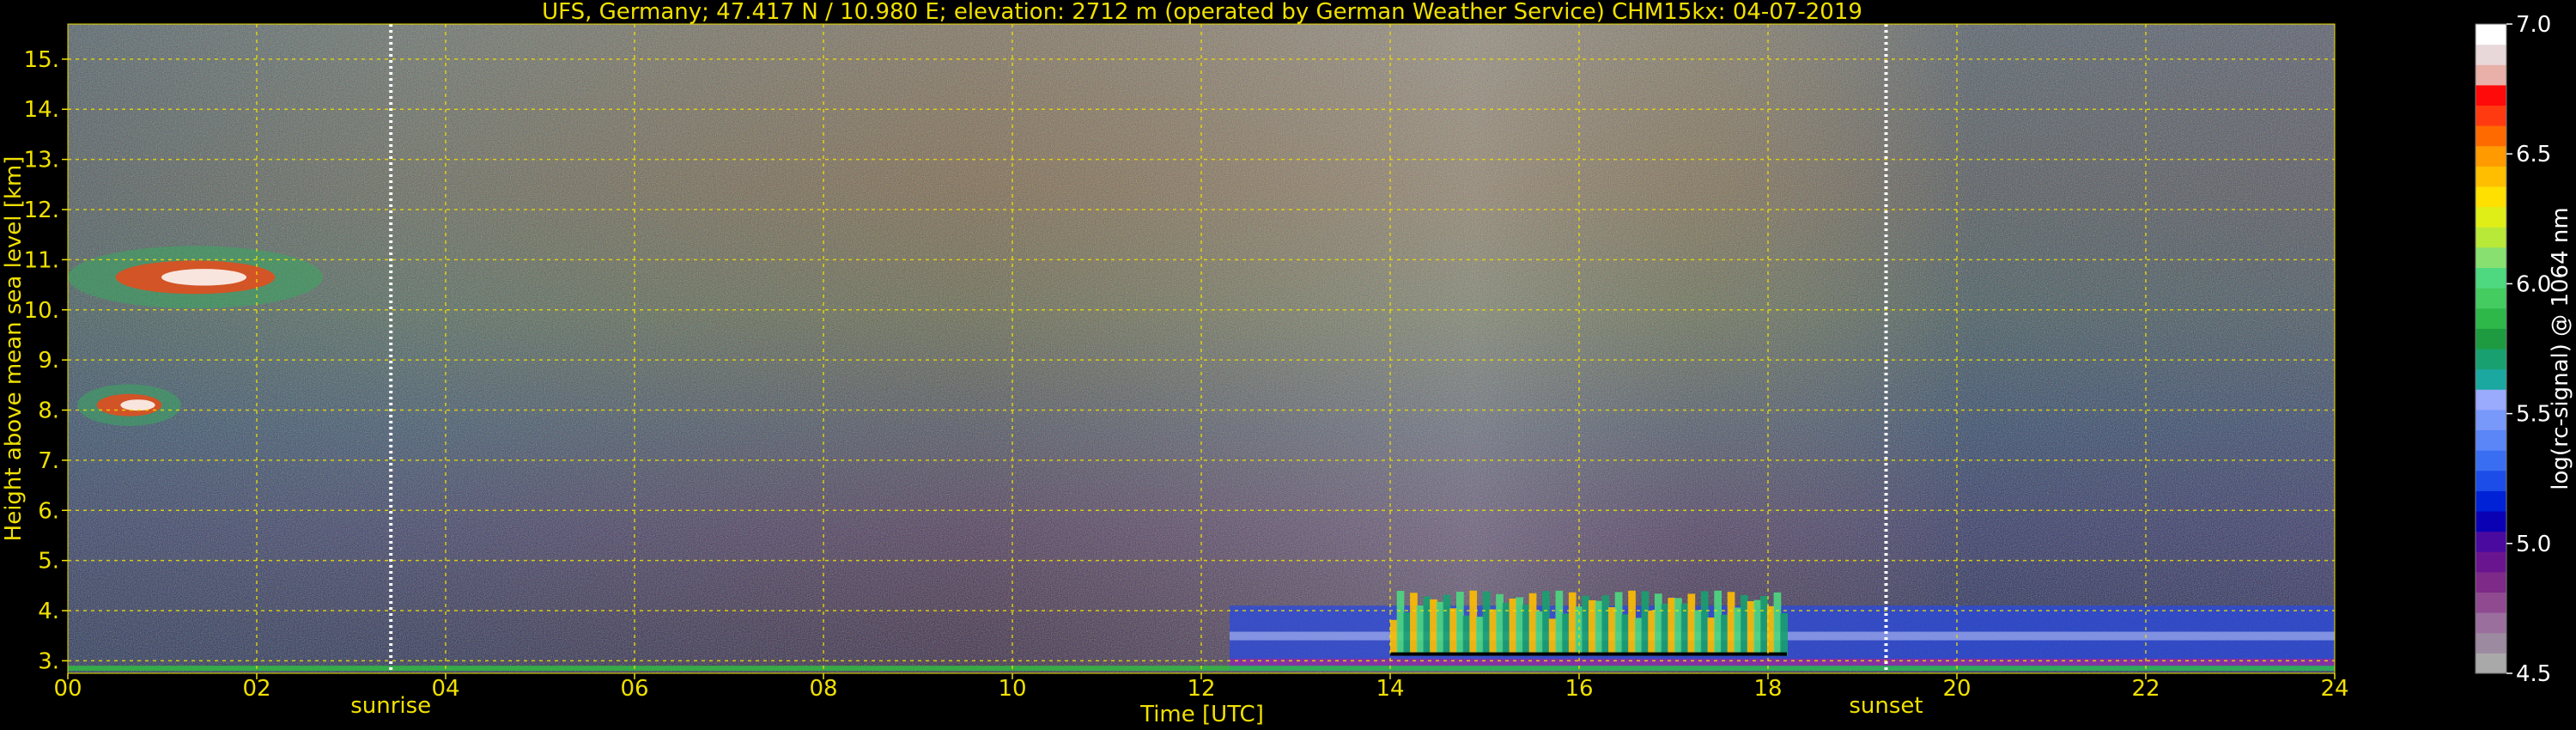  I want to click on colorbar-swatches, so click(2491, 349).